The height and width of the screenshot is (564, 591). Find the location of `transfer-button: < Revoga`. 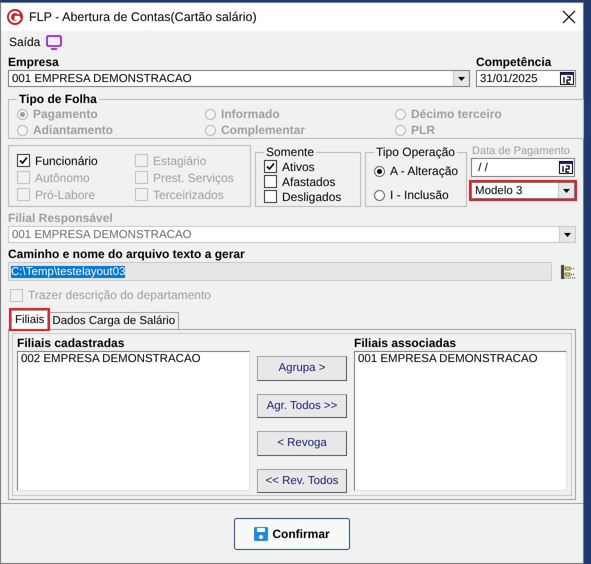

transfer-button: < Revoga is located at coordinates (302, 443).